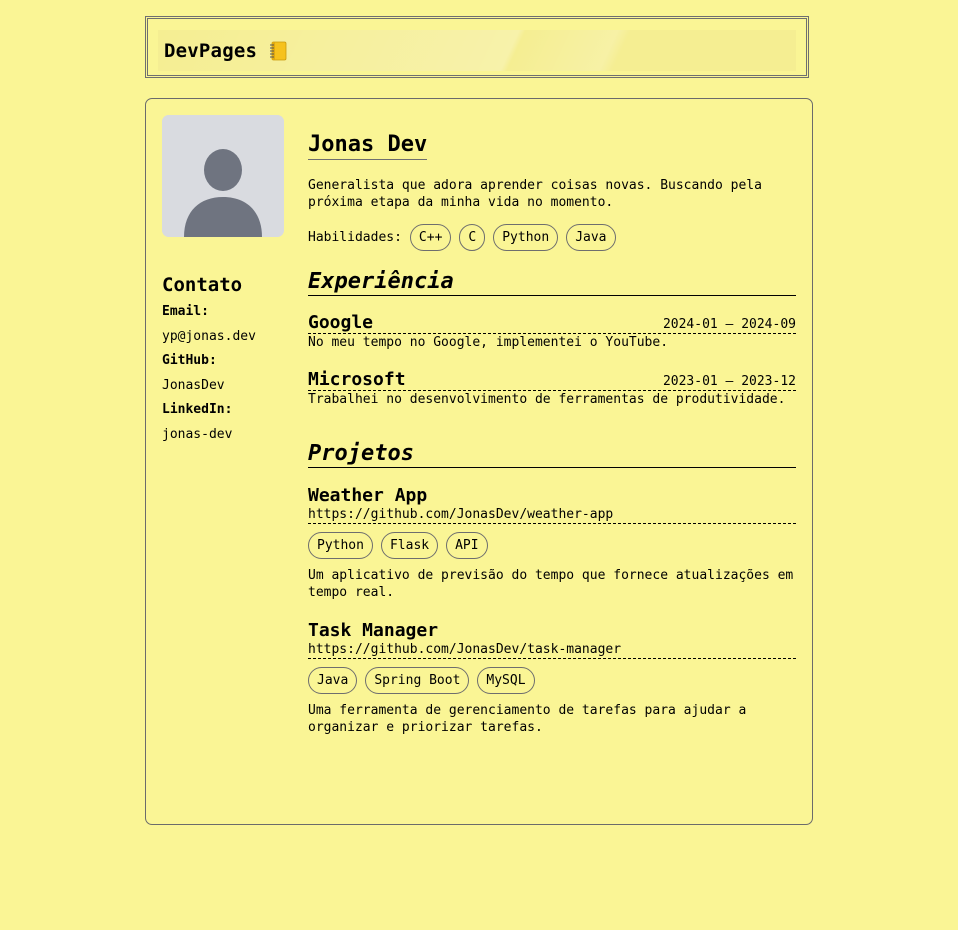 The image size is (958, 930). Describe the element at coordinates (224, 336) in the screenshot. I see `email-value: yp@jonas.dev` at that location.